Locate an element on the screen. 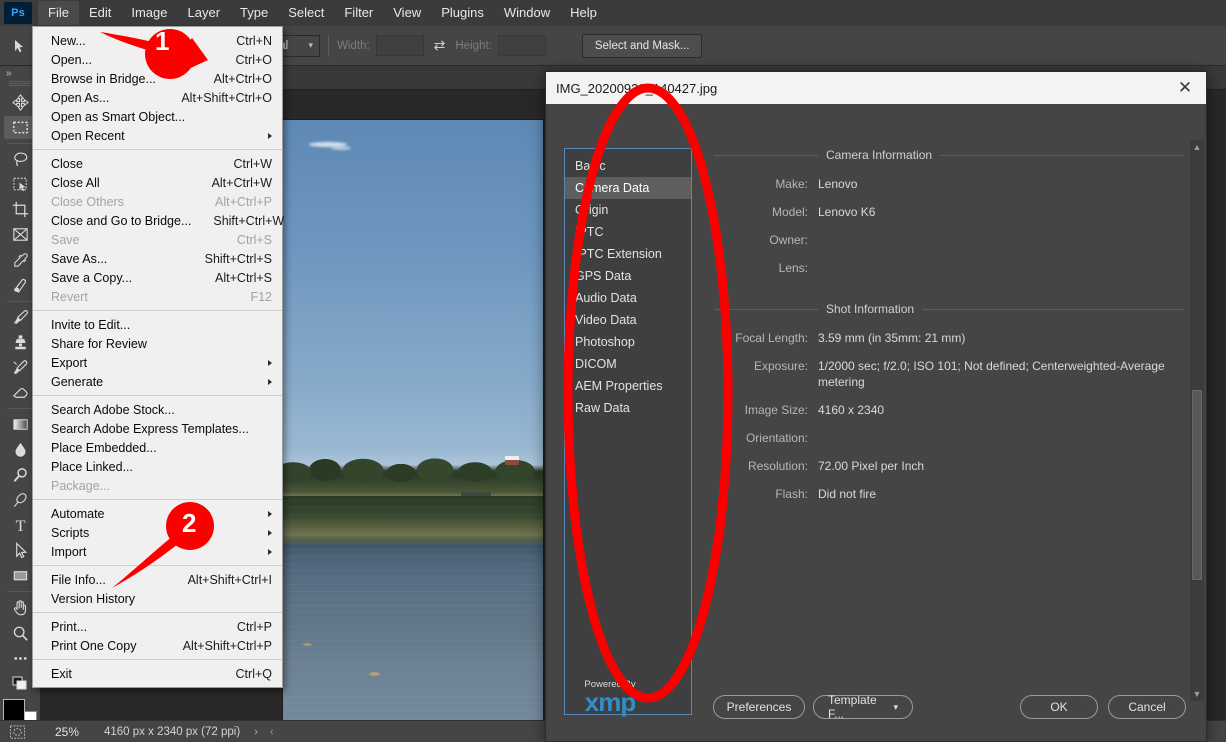 Image resolution: width=1226 pixels, height=742 pixels. screen-mode-icon is located at coordinates (20, 684).